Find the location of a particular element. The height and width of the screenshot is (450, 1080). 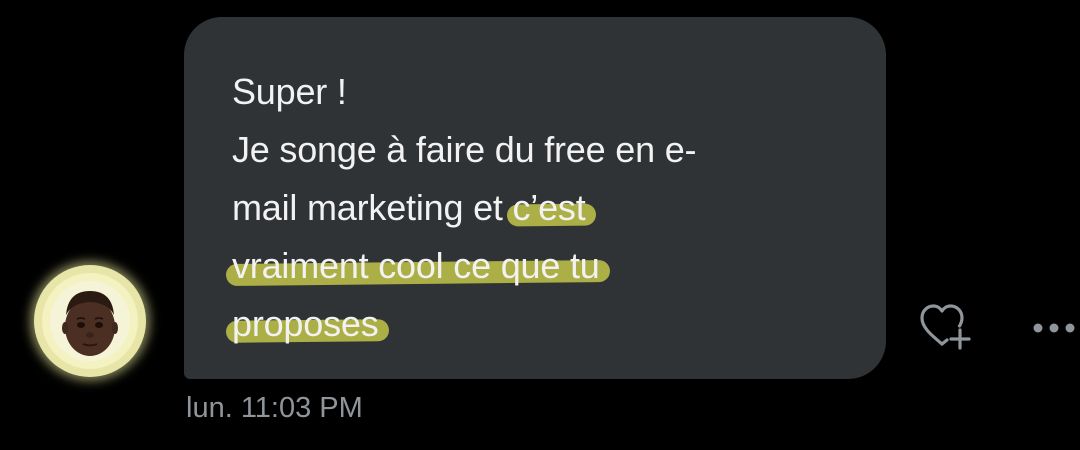

message-line-3: mail marketing et c’est is located at coordinates (464, 208).